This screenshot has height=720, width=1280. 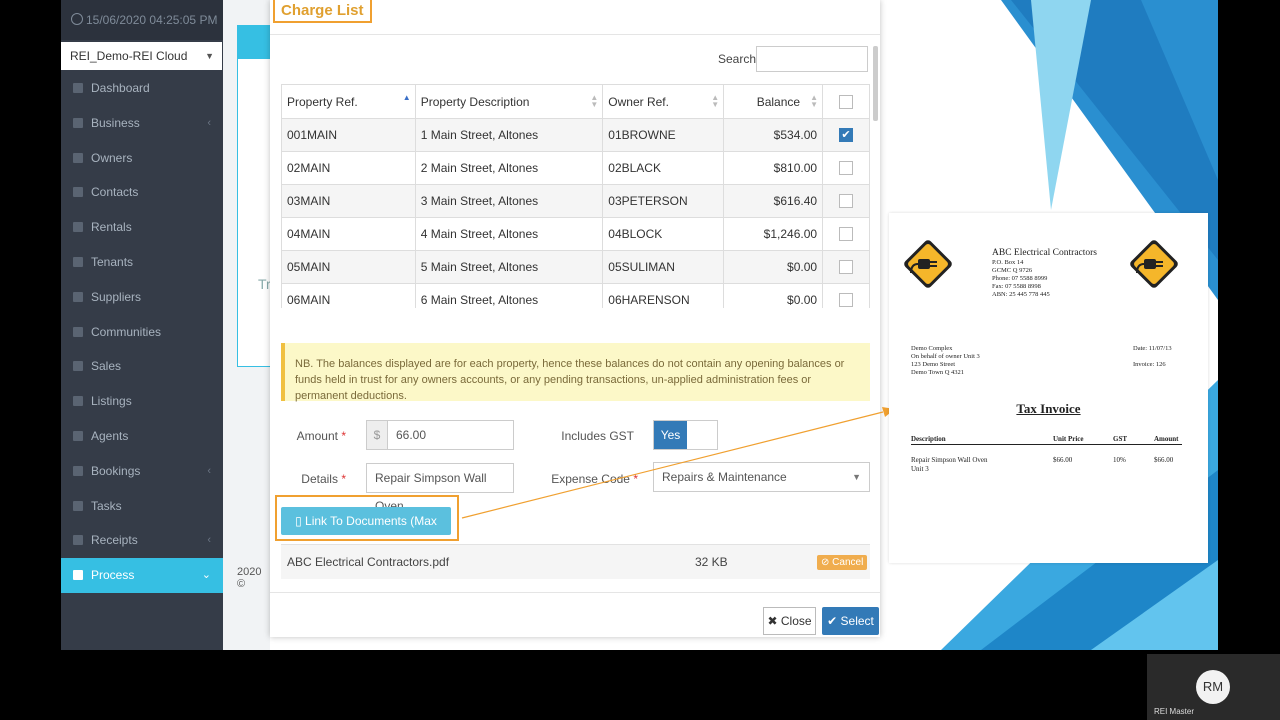 I want to click on expense-code-select: Repairs & Maintenance ▼, so click(x=761, y=477).